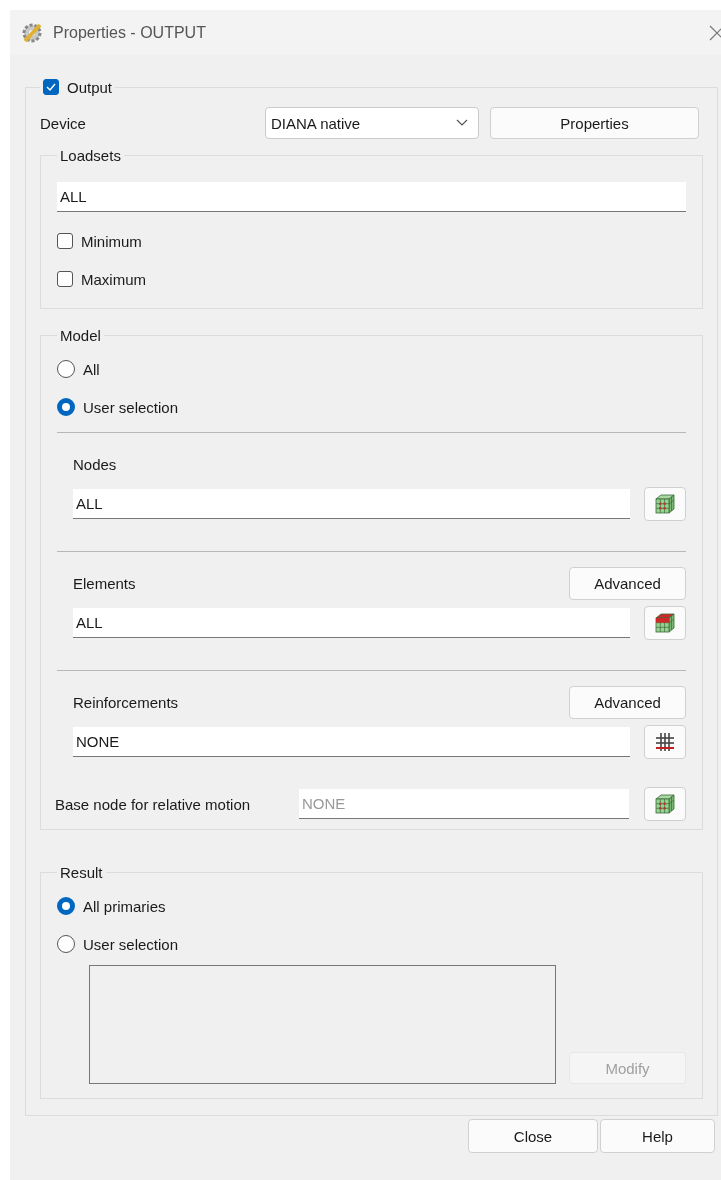 This screenshot has height=1180, width=721. I want to click on group-title: Loadsets, so click(90, 155).